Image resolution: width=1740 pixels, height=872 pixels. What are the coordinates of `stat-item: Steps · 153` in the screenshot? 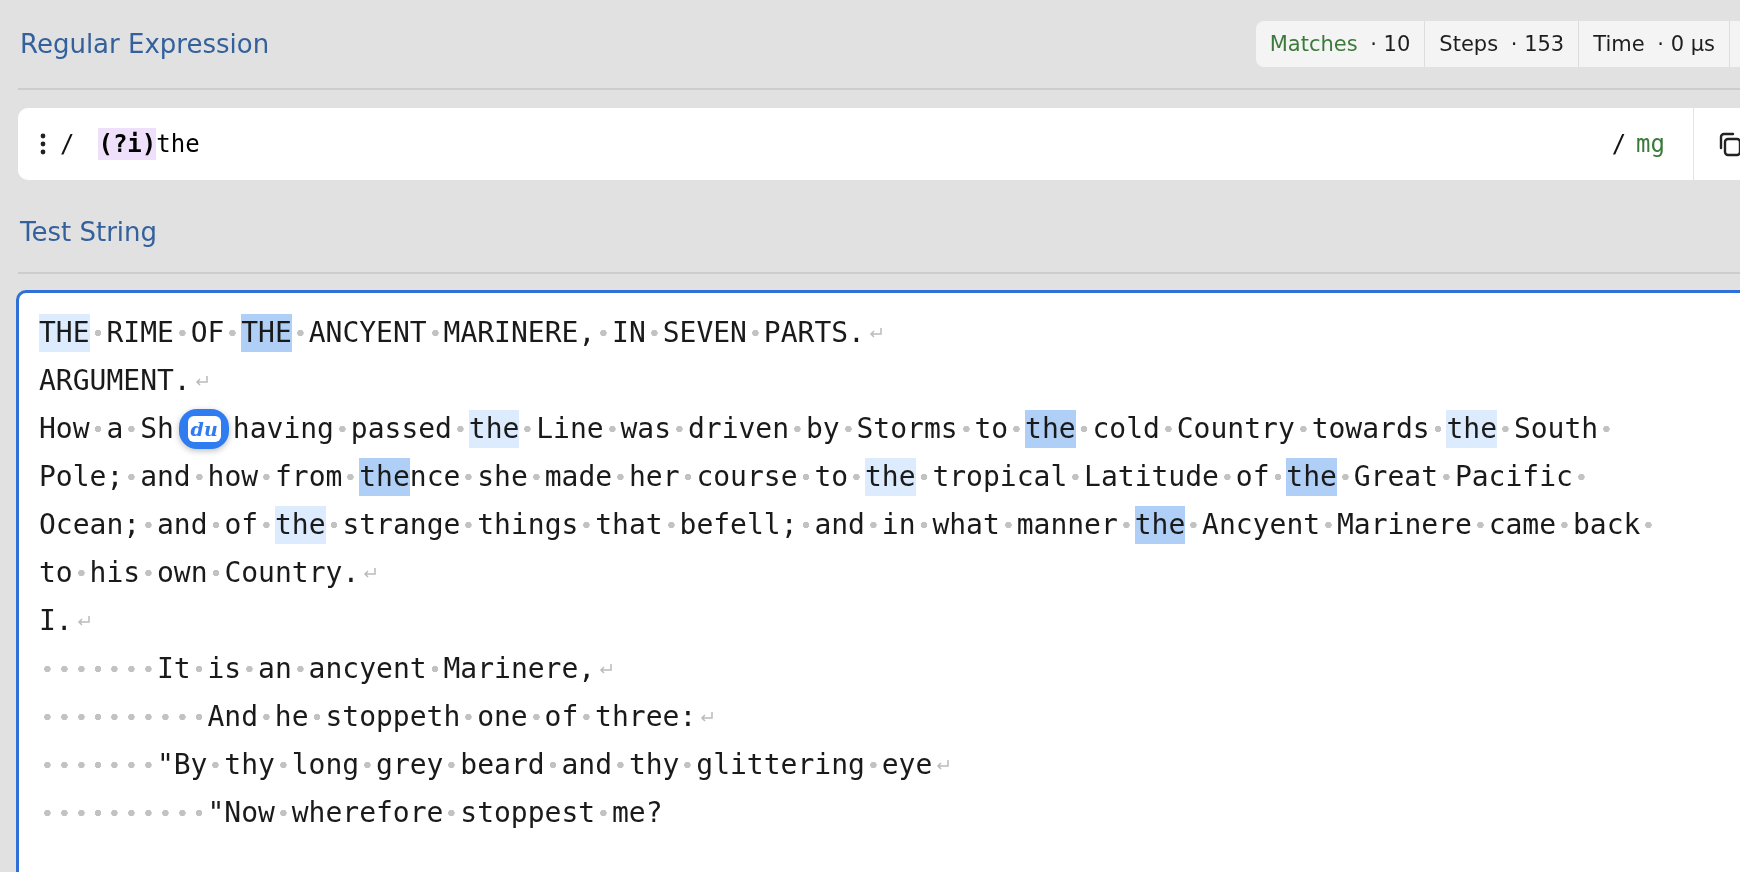 It's located at (1502, 44).